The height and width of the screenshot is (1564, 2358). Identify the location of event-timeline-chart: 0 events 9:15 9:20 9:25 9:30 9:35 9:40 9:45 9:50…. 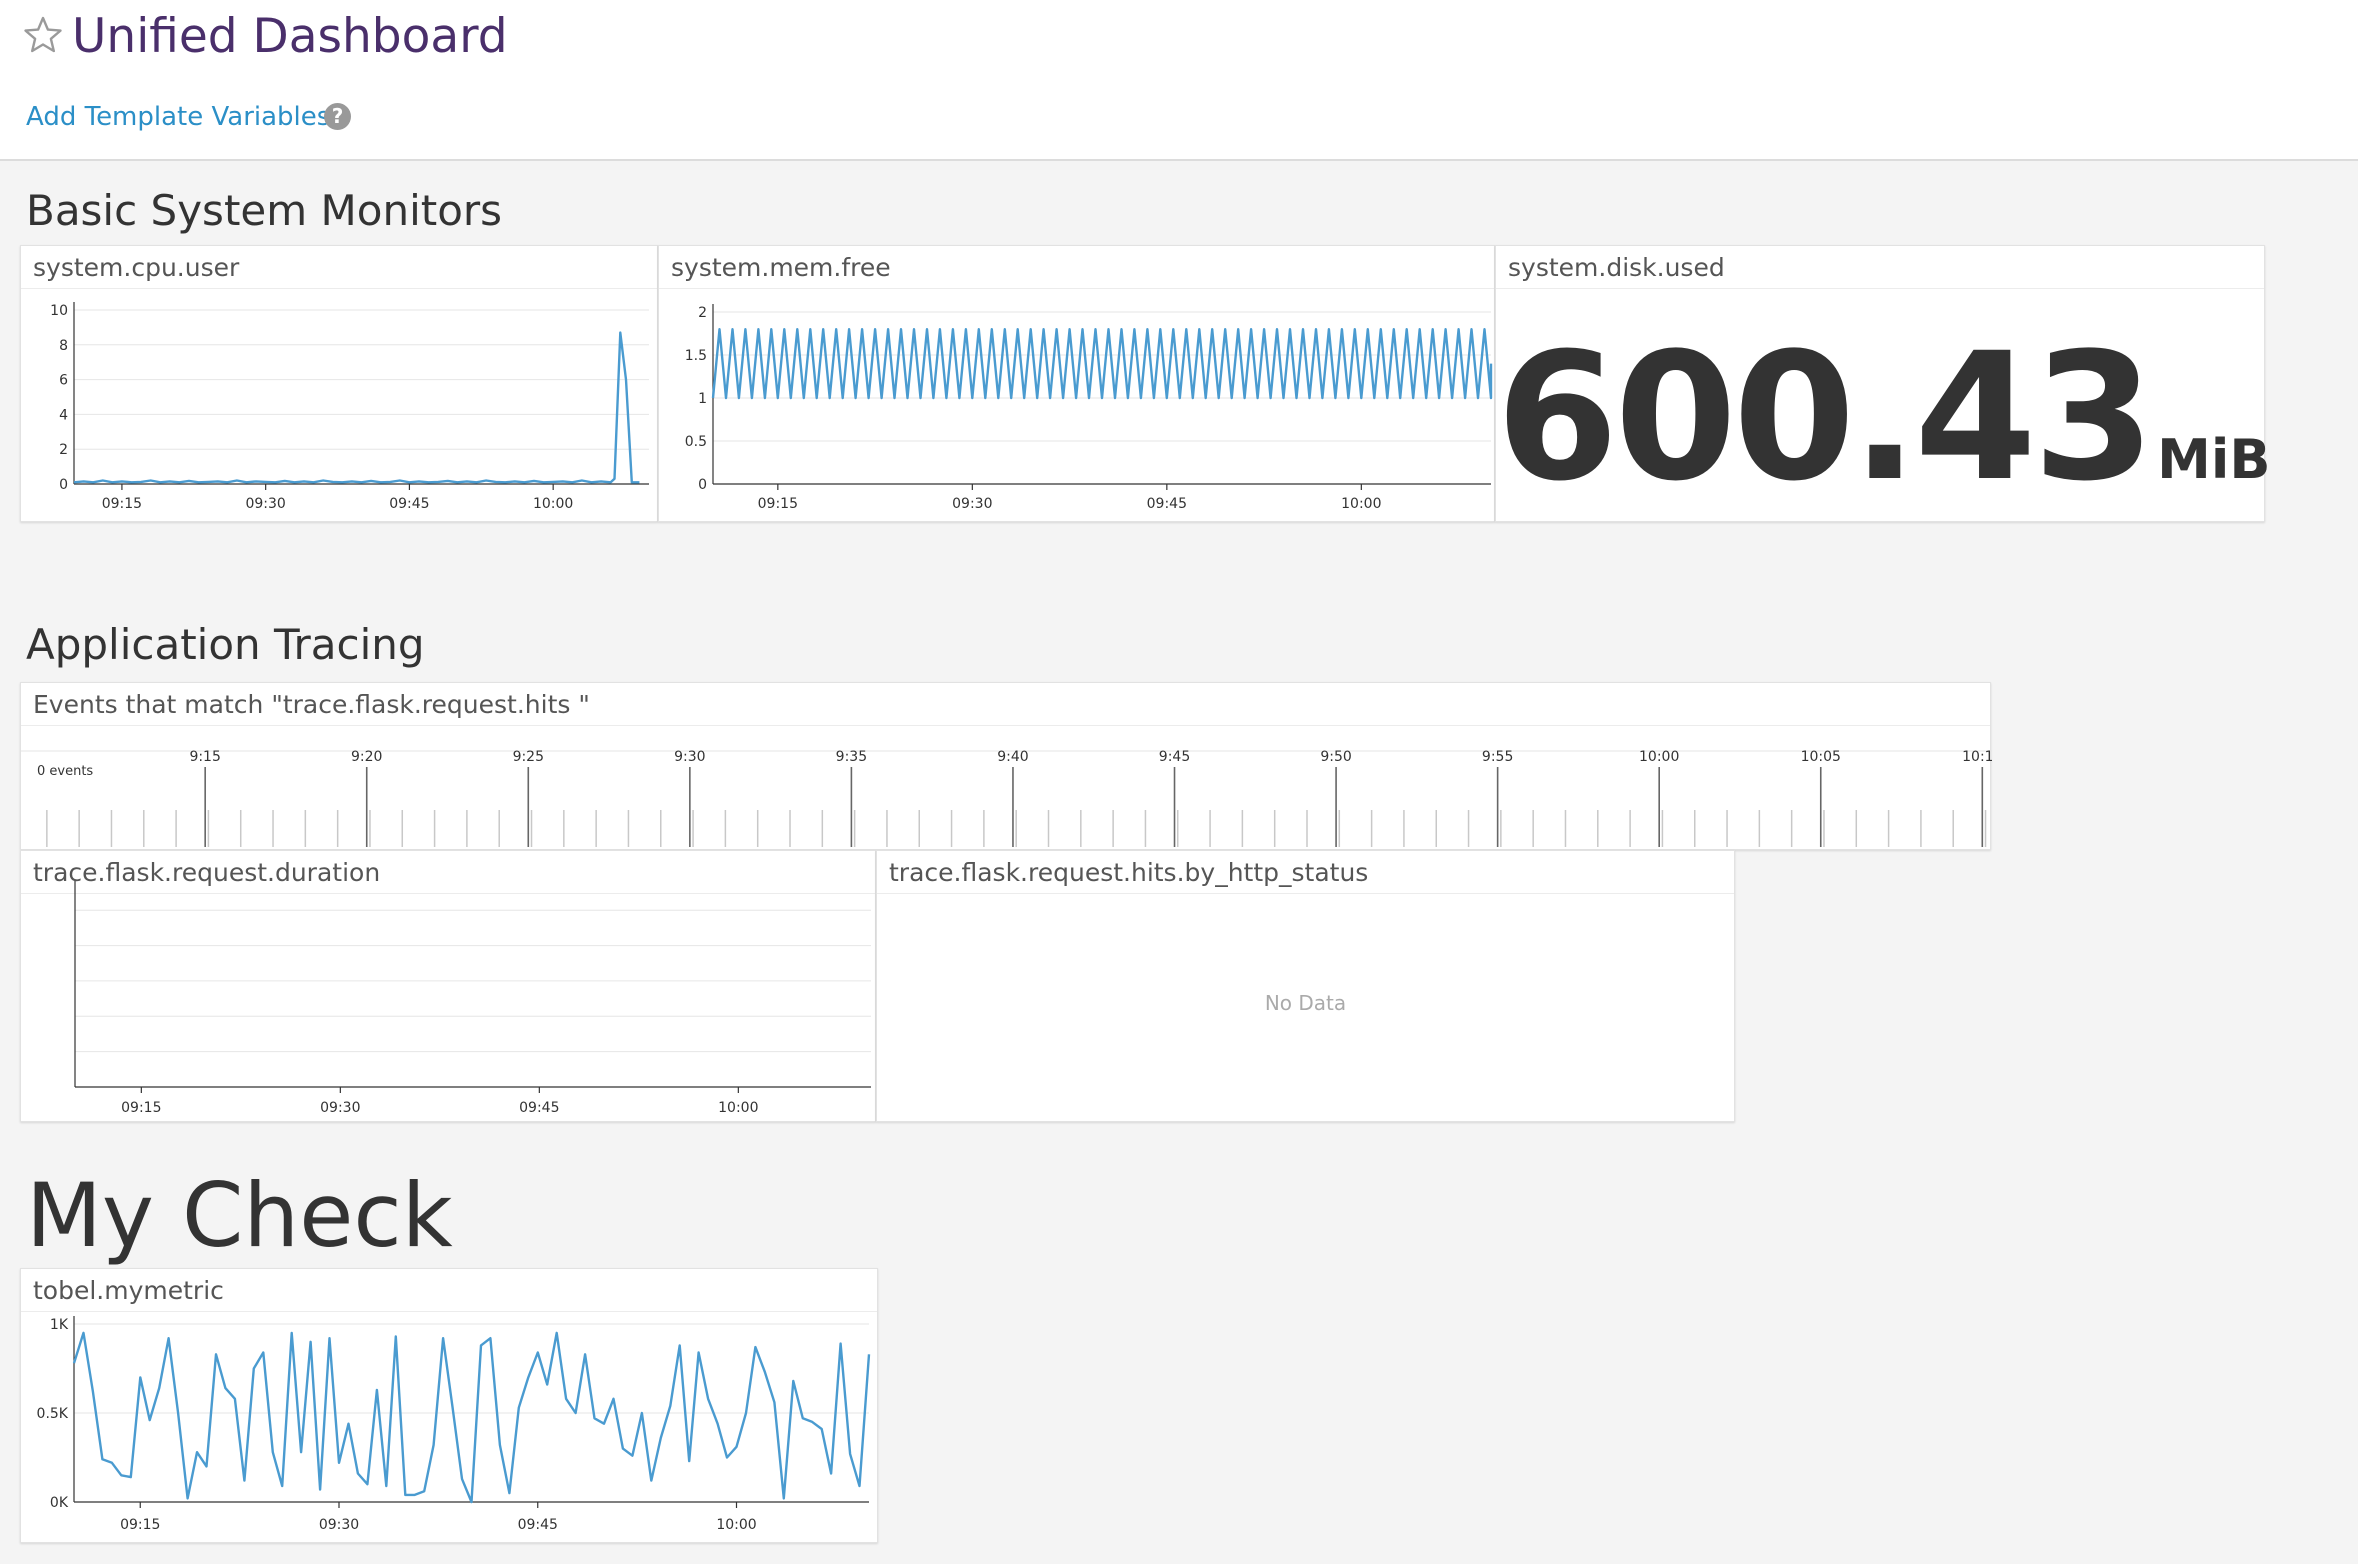
(1006, 798).